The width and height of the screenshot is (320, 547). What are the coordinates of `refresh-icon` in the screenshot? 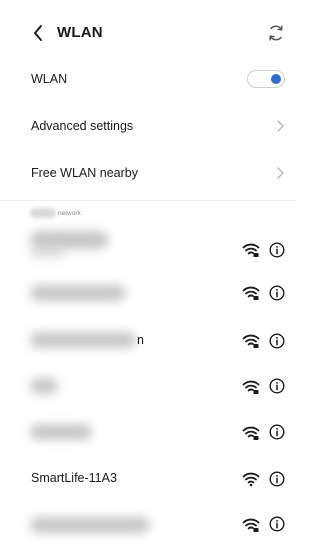 It's located at (276, 33).